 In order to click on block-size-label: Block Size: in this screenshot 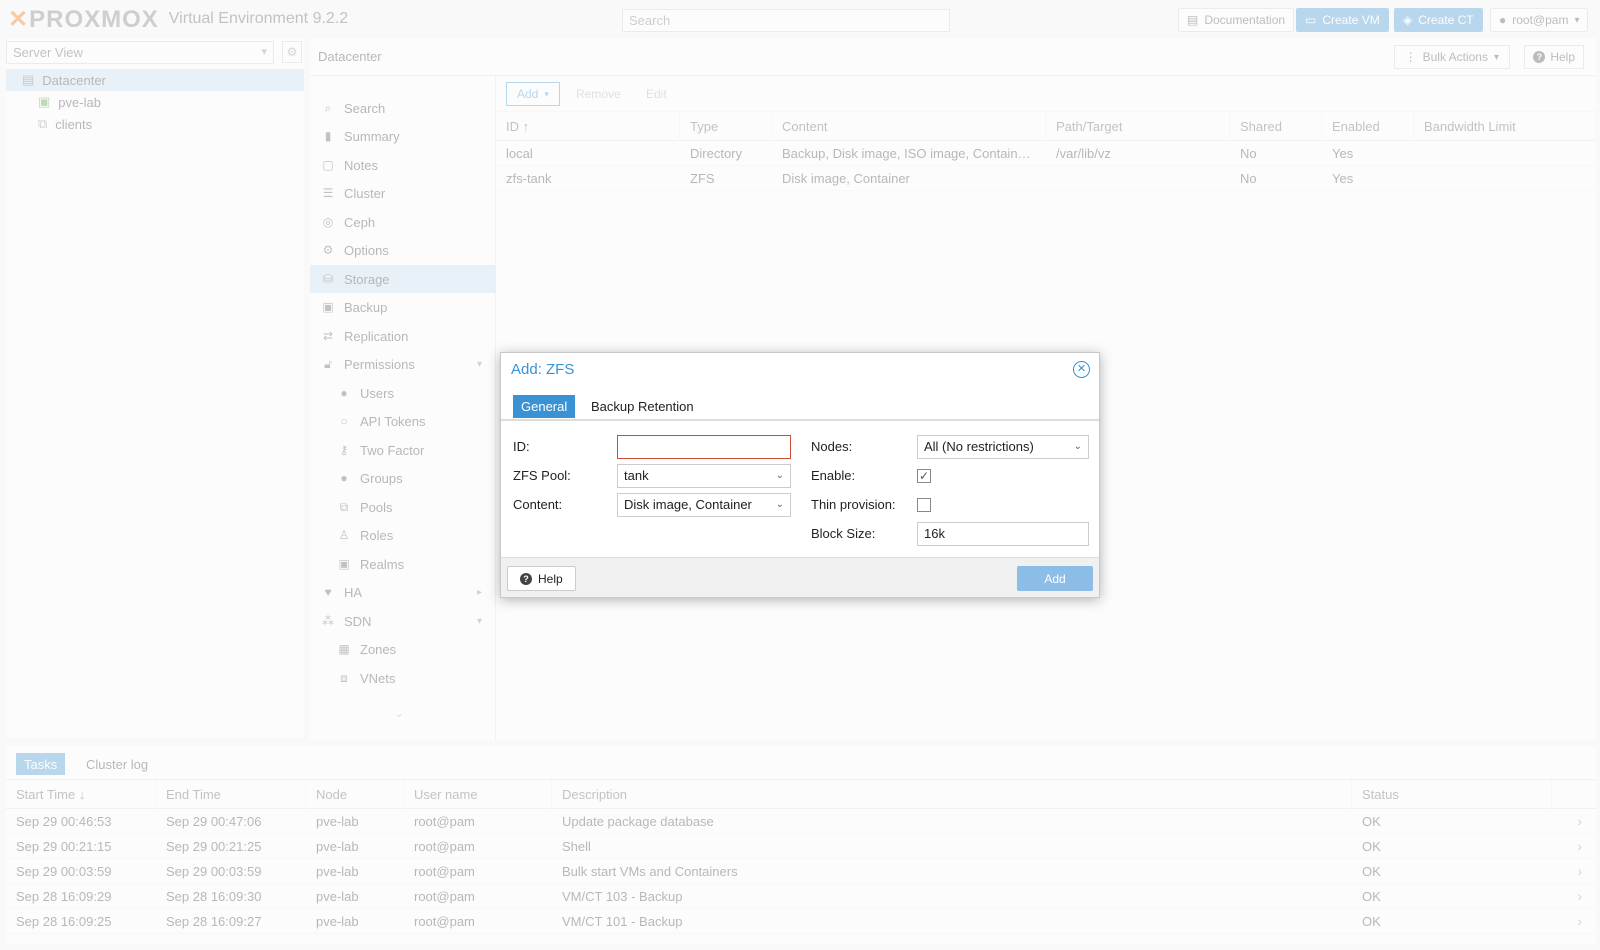, I will do `click(843, 533)`.